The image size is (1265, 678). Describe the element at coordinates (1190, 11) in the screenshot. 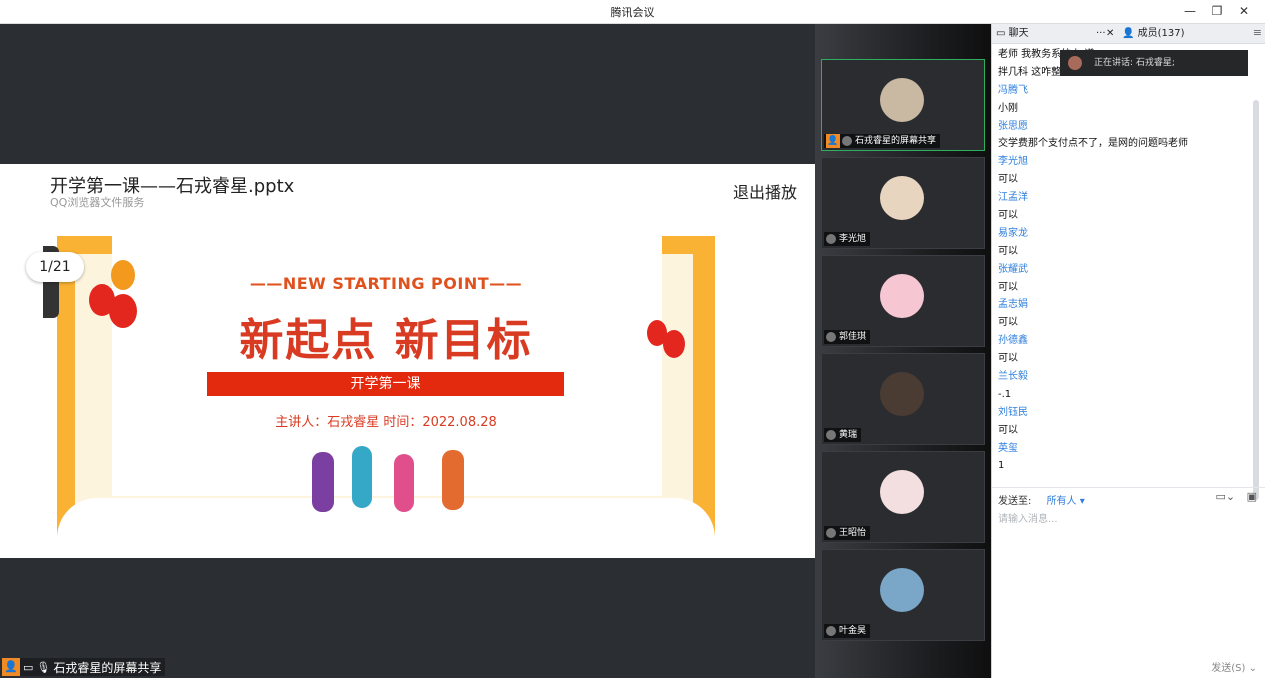

I see `minimize-button: —` at that location.